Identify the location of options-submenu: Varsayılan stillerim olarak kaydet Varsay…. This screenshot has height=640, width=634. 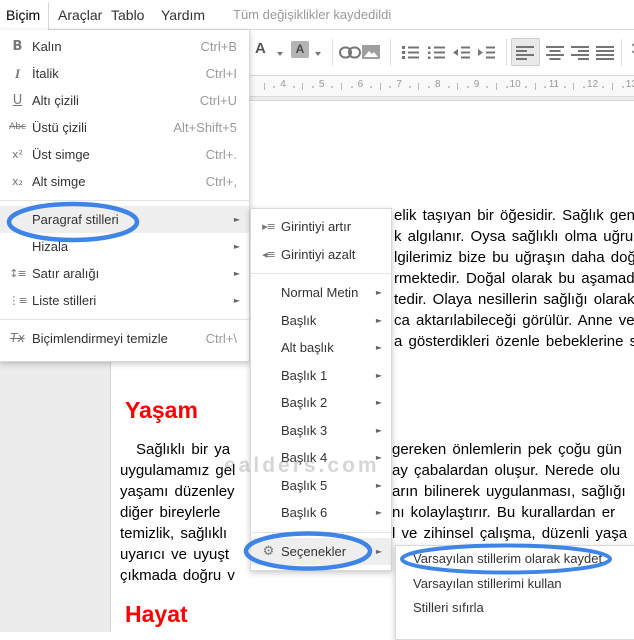
(514, 592).